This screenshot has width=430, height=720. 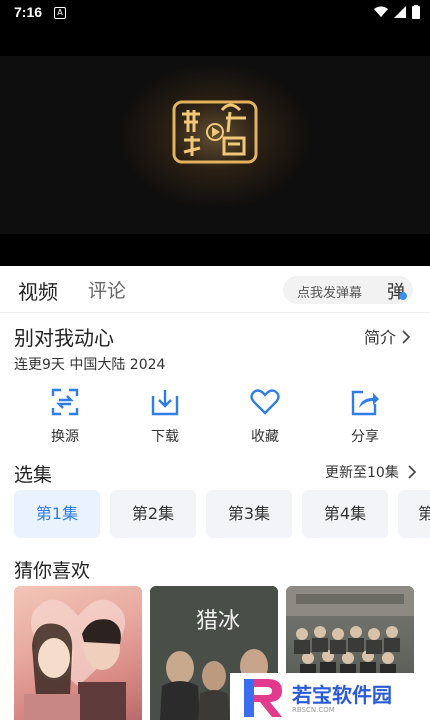 What do you see at coordinates (403, 296) in the screenshot?
I see `danmu-status-dot` at bounding box center [403, 296].